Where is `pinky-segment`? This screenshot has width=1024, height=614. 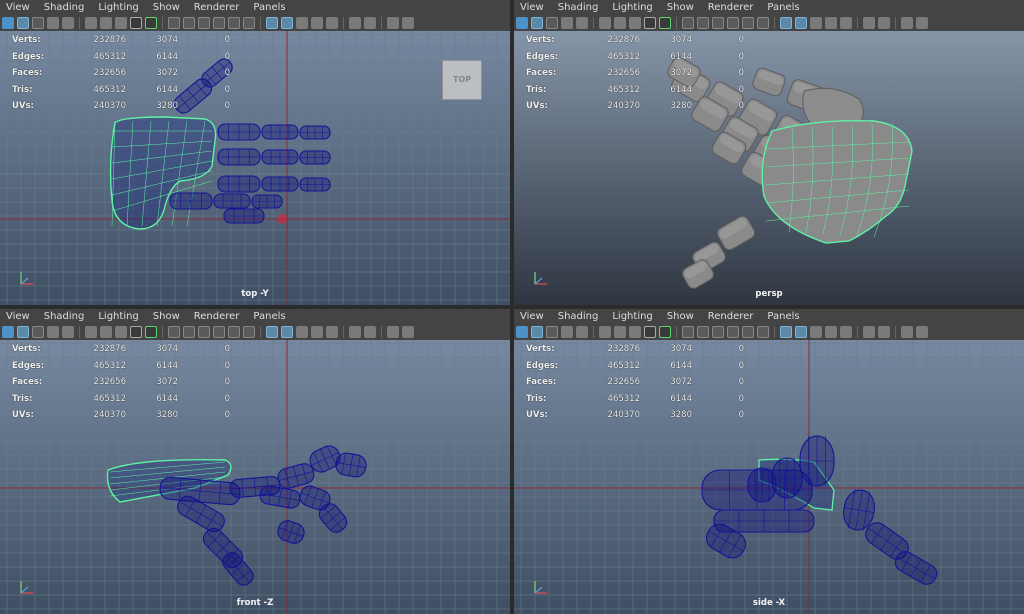 pinky-segment is located at coordinates (244, 216).